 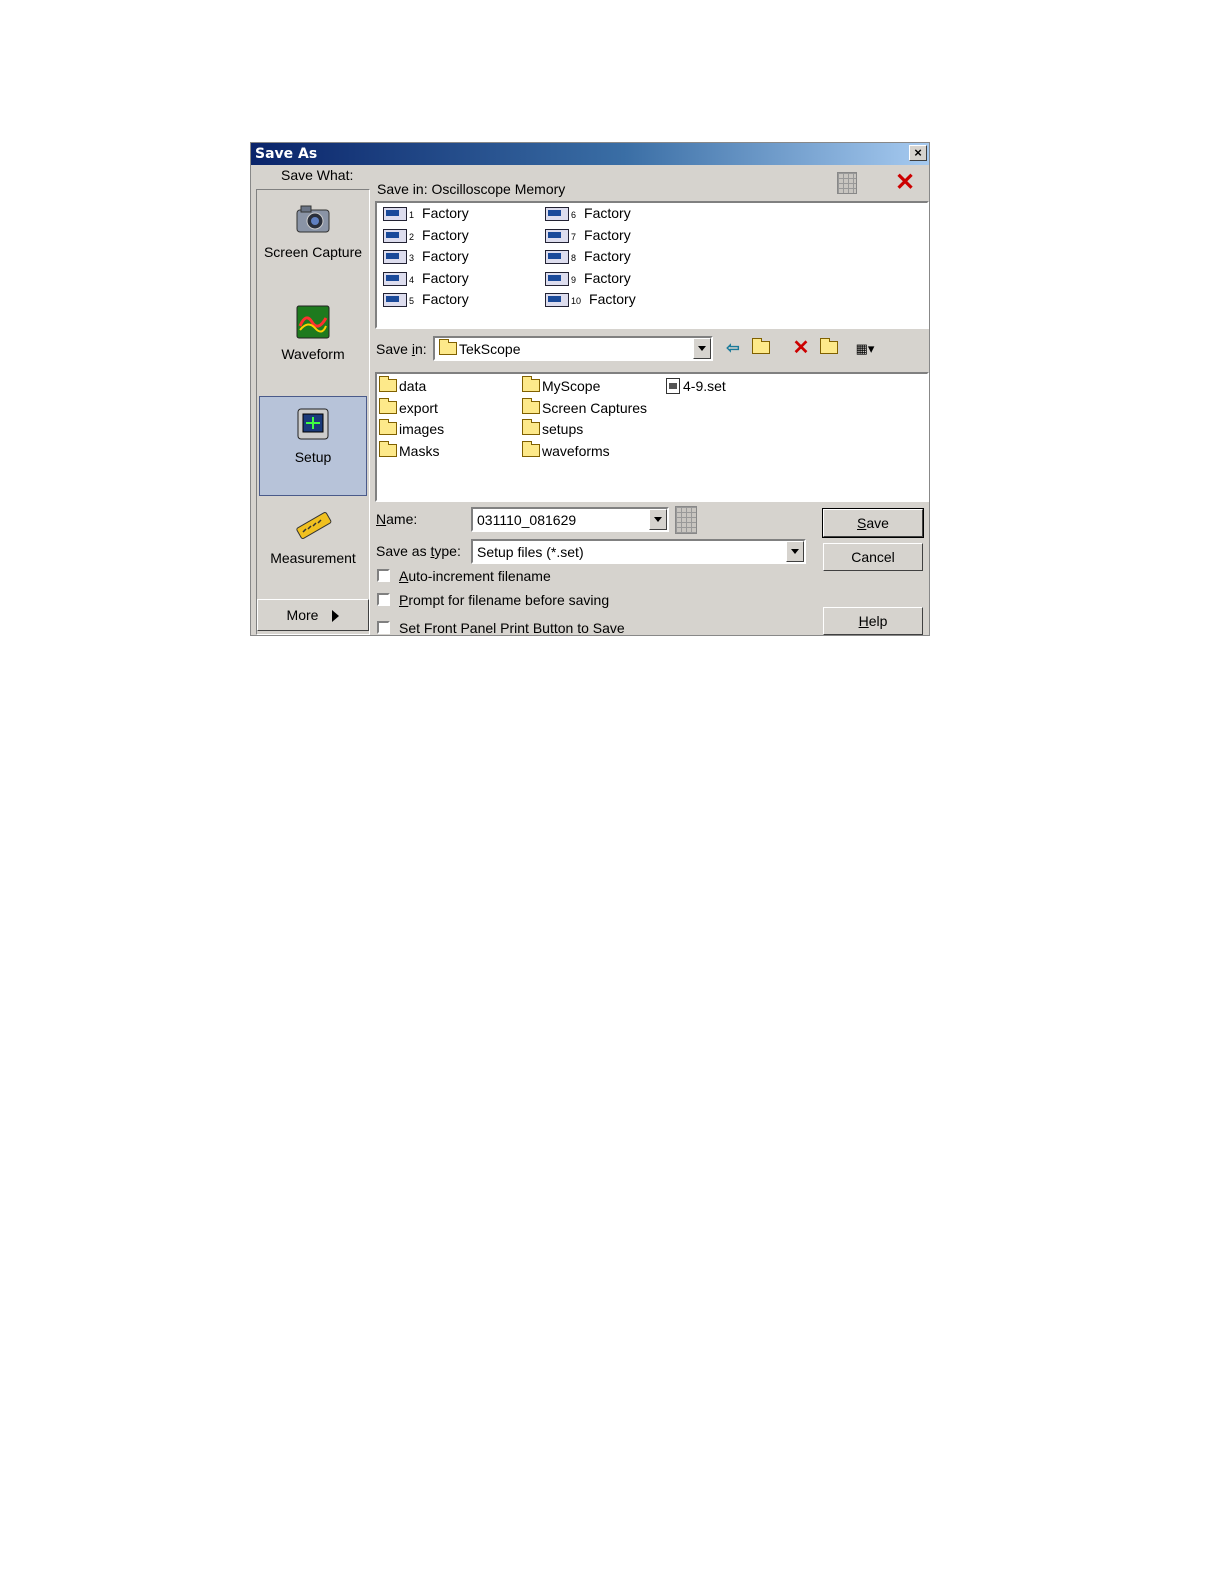 I want to click on auto-increment-checkbox, so click(x=383, y=575).